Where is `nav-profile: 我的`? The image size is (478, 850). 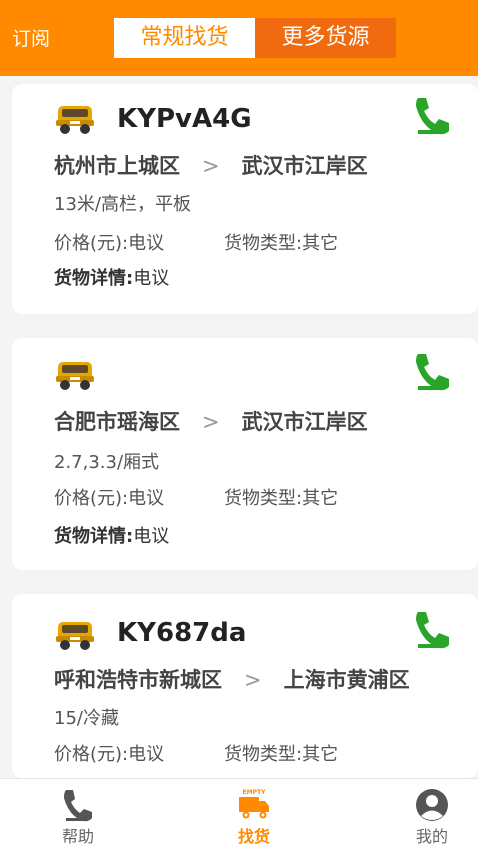 nav-profile: 我的 is located at coordinates (432, 814).